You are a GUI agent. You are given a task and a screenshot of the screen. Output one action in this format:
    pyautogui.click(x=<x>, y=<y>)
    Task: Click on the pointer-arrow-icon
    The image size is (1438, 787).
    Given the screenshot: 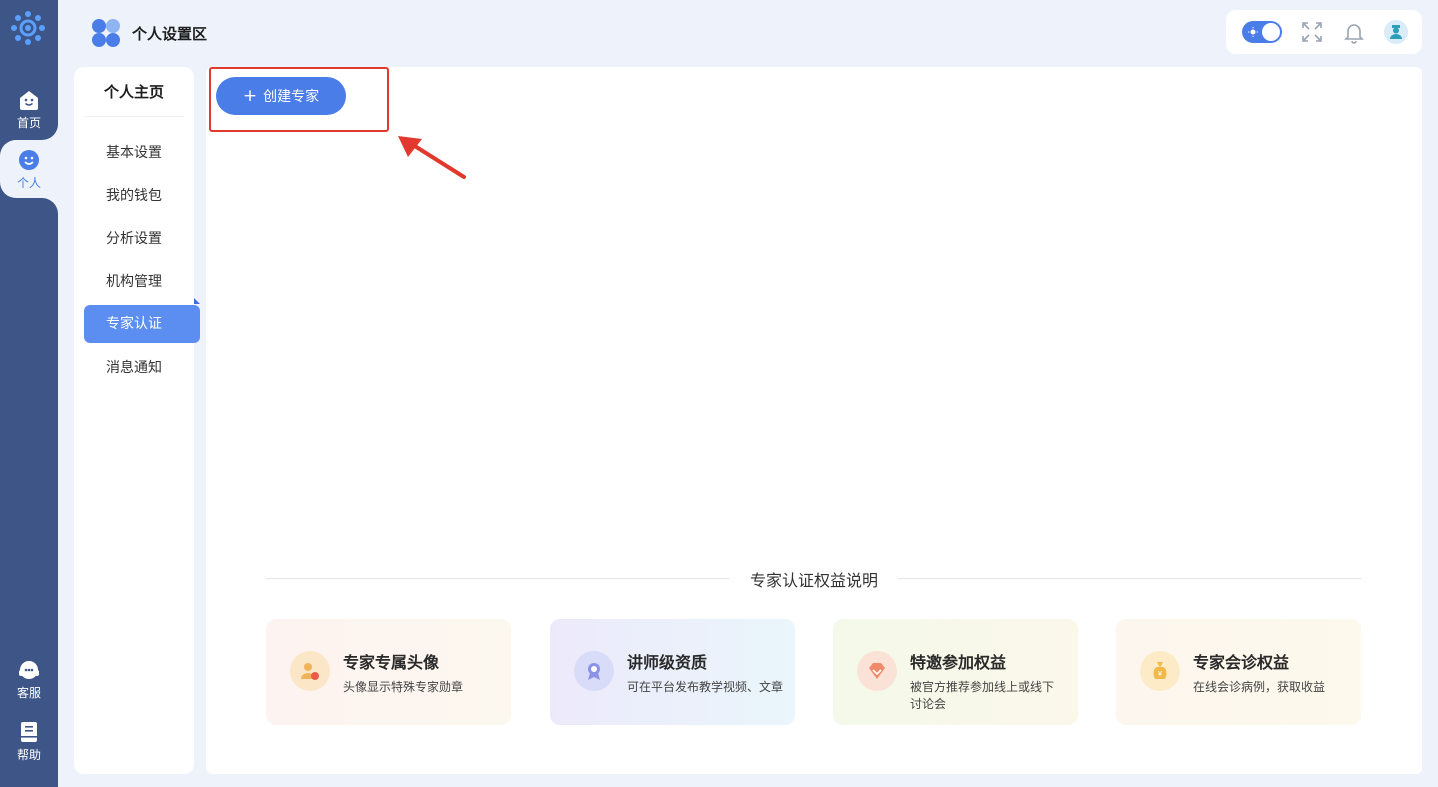 What is the action you would take?
    pyautogui.click(x=432, y=157)
    